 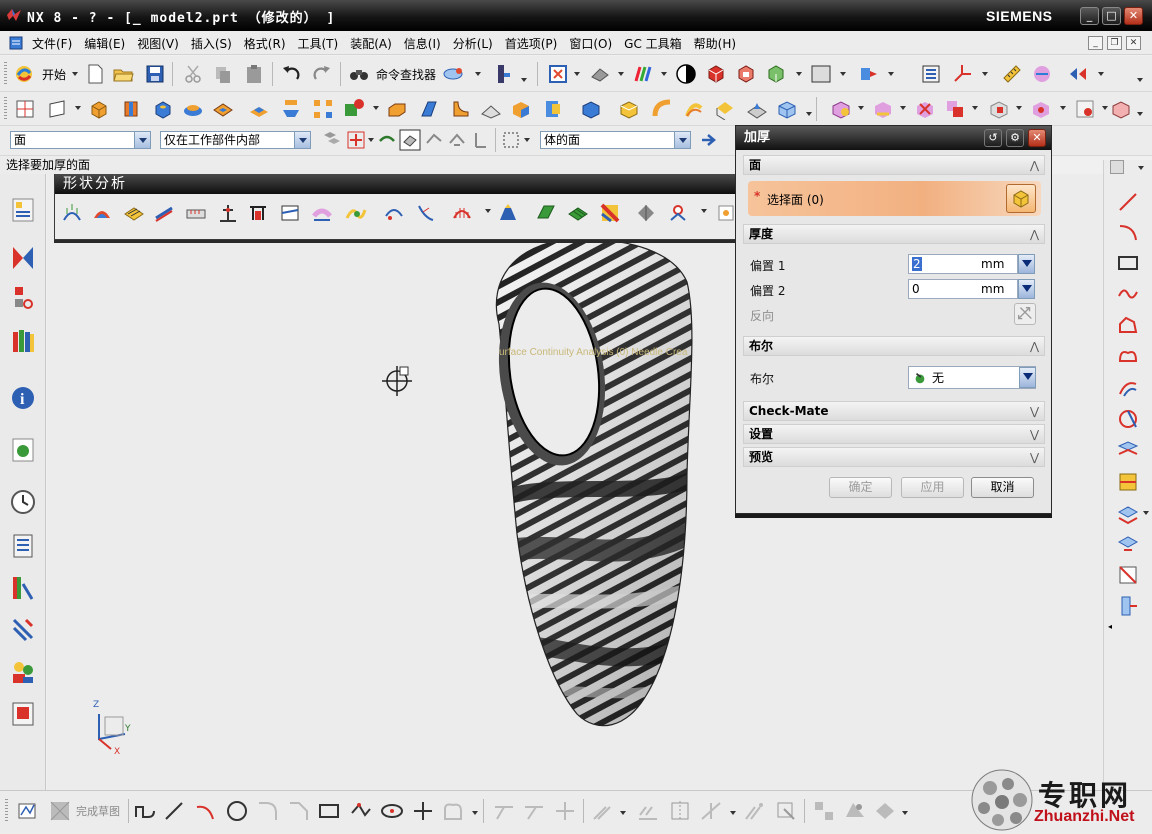 I want to click on show-hide-icon, so click(x=686, y=74).